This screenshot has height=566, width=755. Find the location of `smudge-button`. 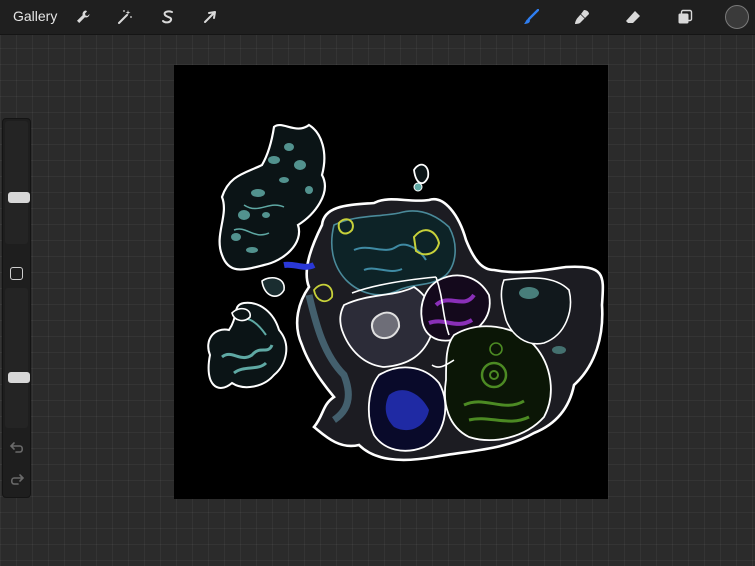

smudge-button is located at coordinates (582, 17).